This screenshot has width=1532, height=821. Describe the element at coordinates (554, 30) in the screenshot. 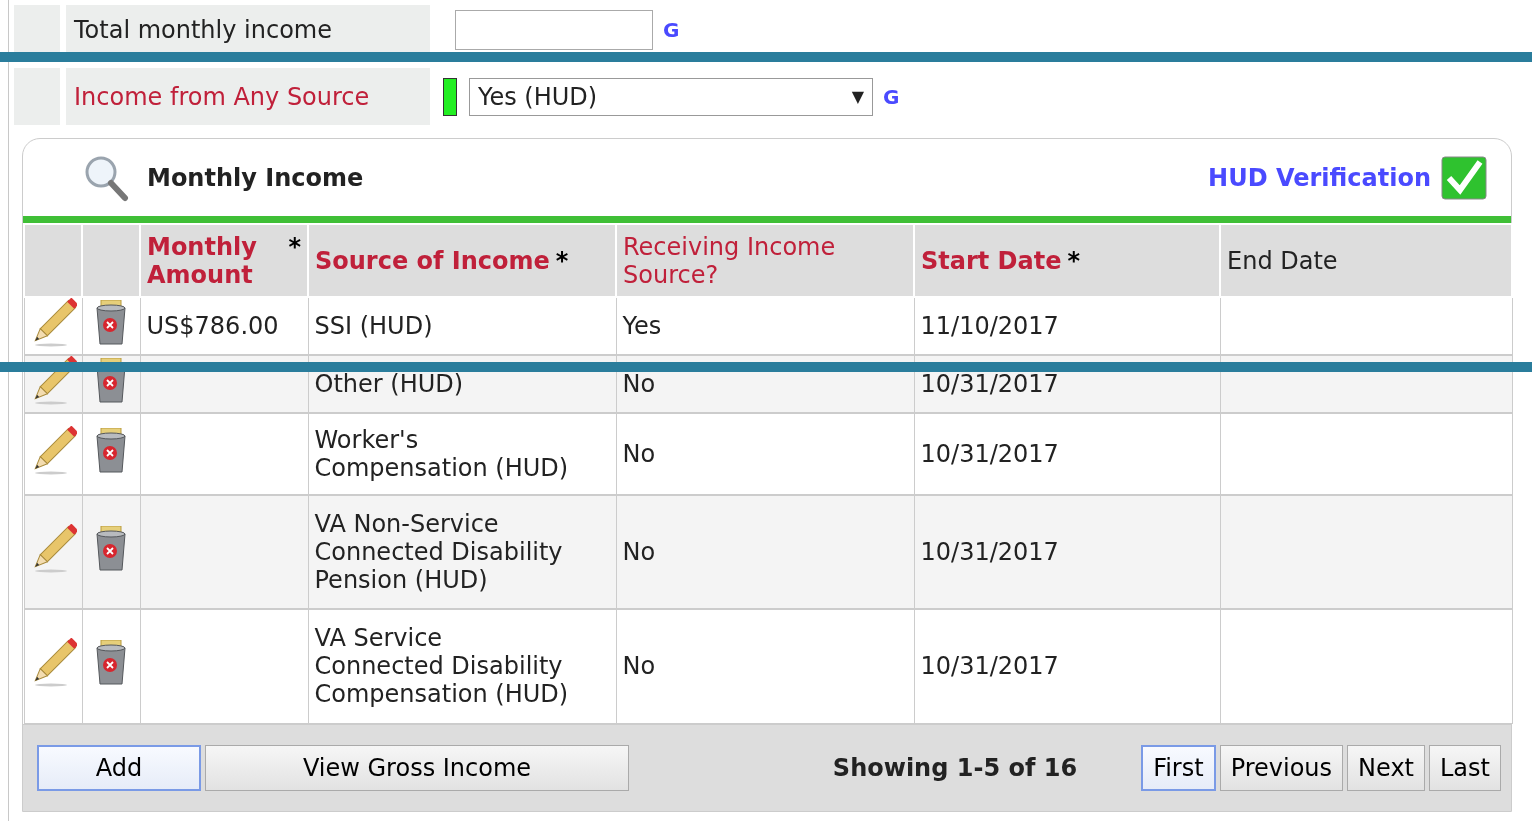

I see `income-input-field` at that location.